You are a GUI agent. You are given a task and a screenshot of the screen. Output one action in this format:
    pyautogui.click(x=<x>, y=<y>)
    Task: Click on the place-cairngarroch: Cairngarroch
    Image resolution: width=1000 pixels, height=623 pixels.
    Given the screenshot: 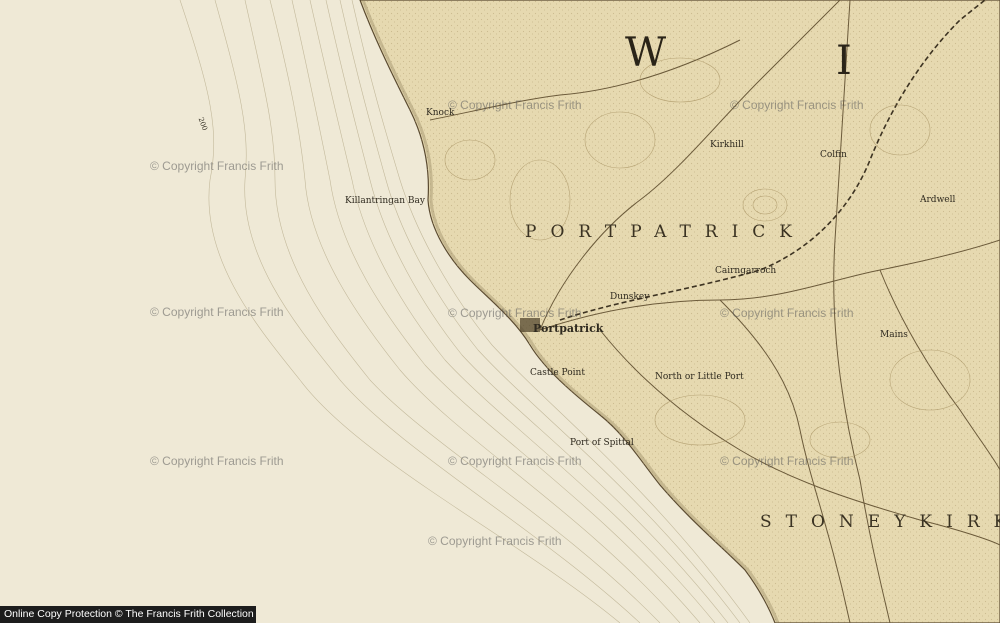 What is the action you would take?
    pyautogui.click(x=746, y=271)
    